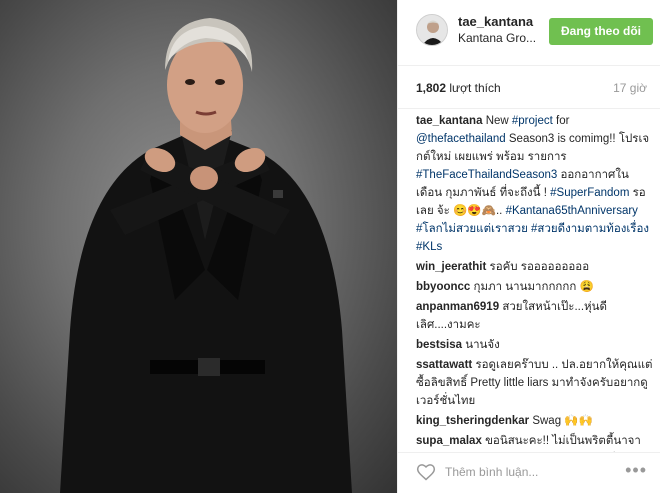  Describe the element at coordinates (590, 229) in the screenshot. I see `hashtag-link: #สวยดีงามตามท้องเรื่อง` at that location.